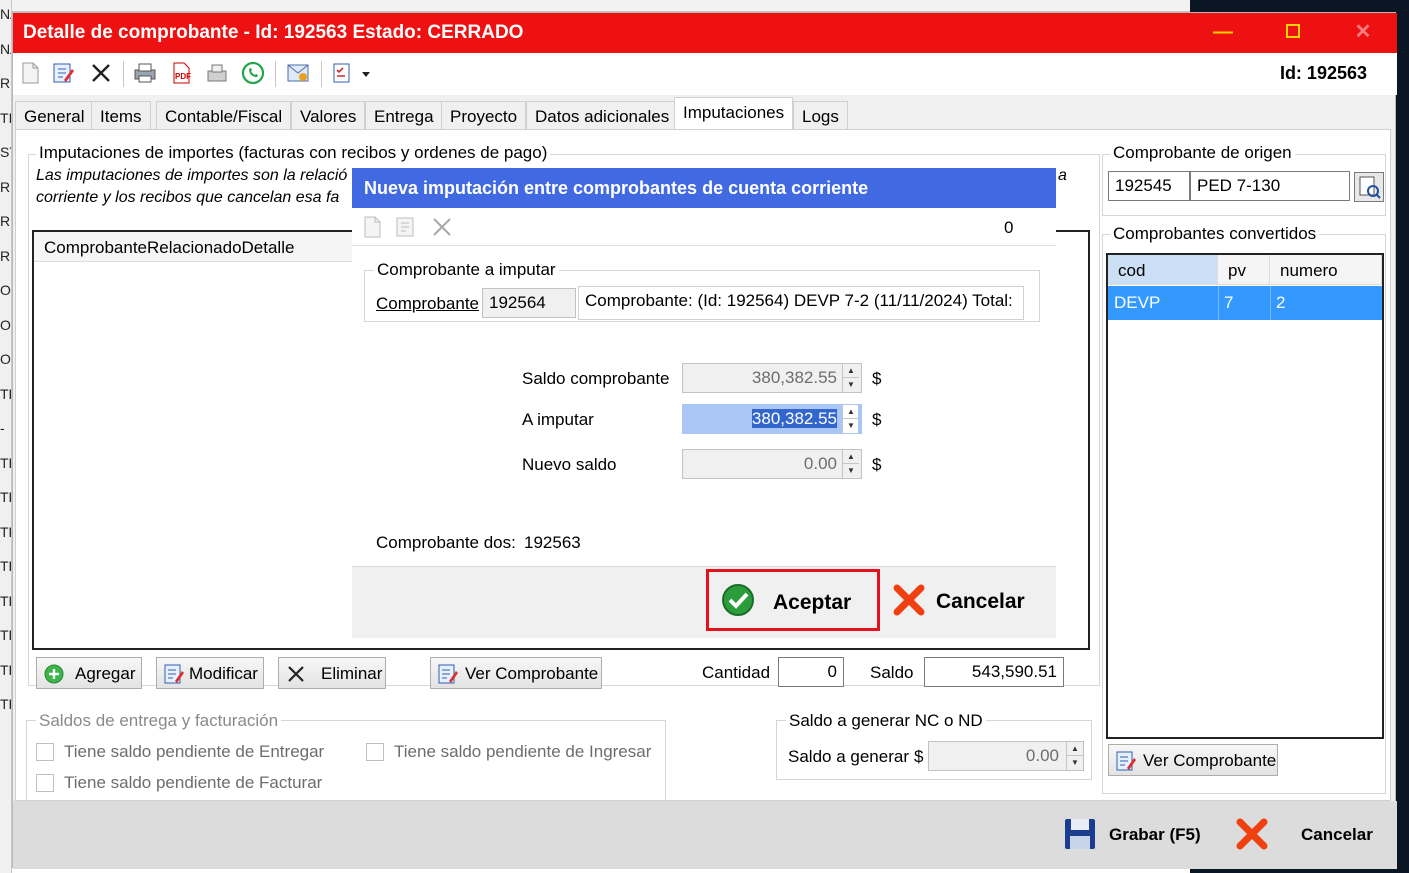 The width and height of the screenshot is (1409, 873). I want to click on convertidos-ver-comprobante-button: Ver Comprobante, so click(1193, 760).